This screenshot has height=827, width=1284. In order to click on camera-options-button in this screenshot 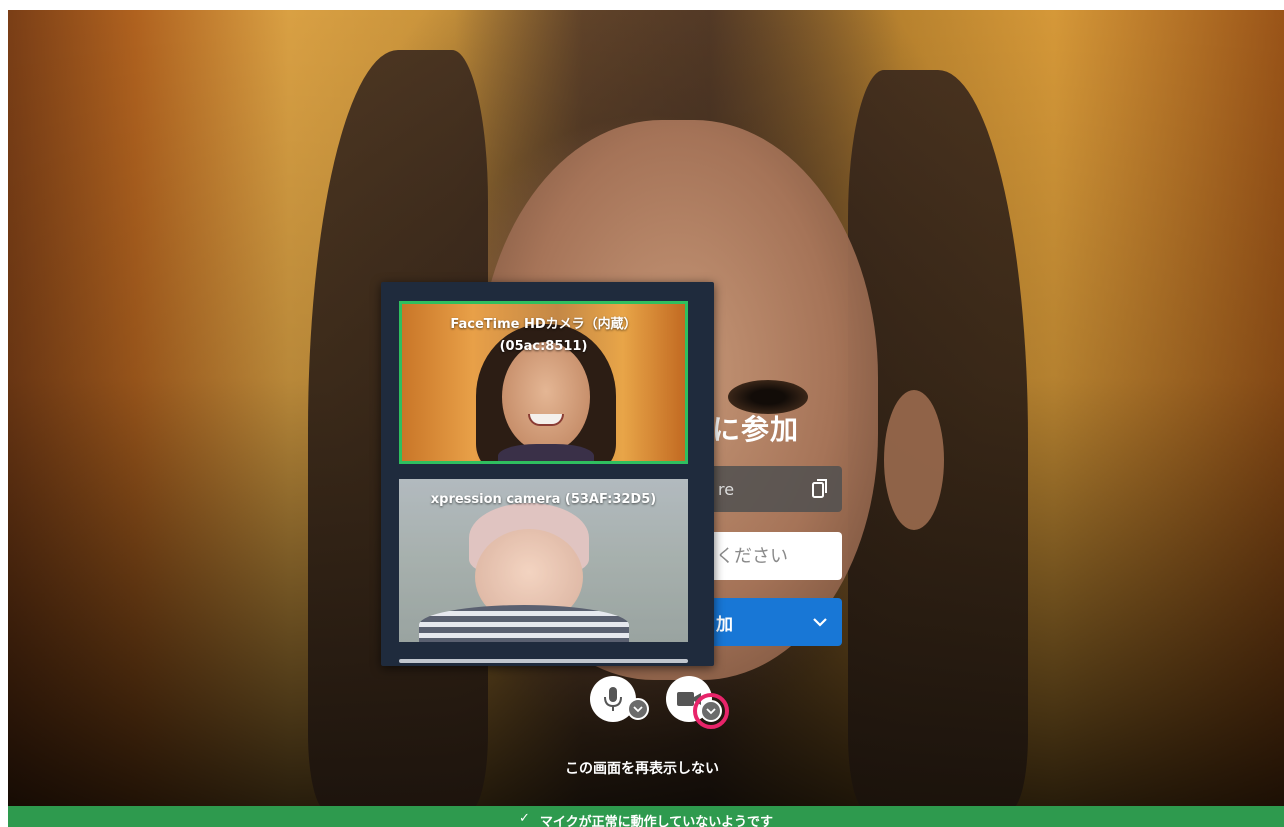, I will do `click(711, 711)`.